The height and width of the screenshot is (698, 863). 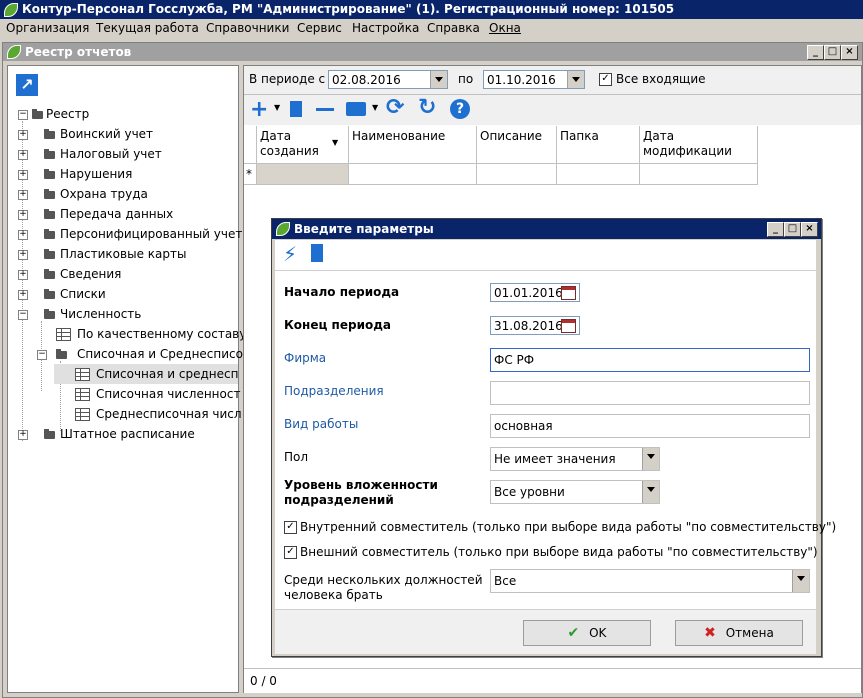 What do you see at coordinates (427, 107) in the screenshot?
I see `refresh-icon: ↻` at bounding box center [427, 107].